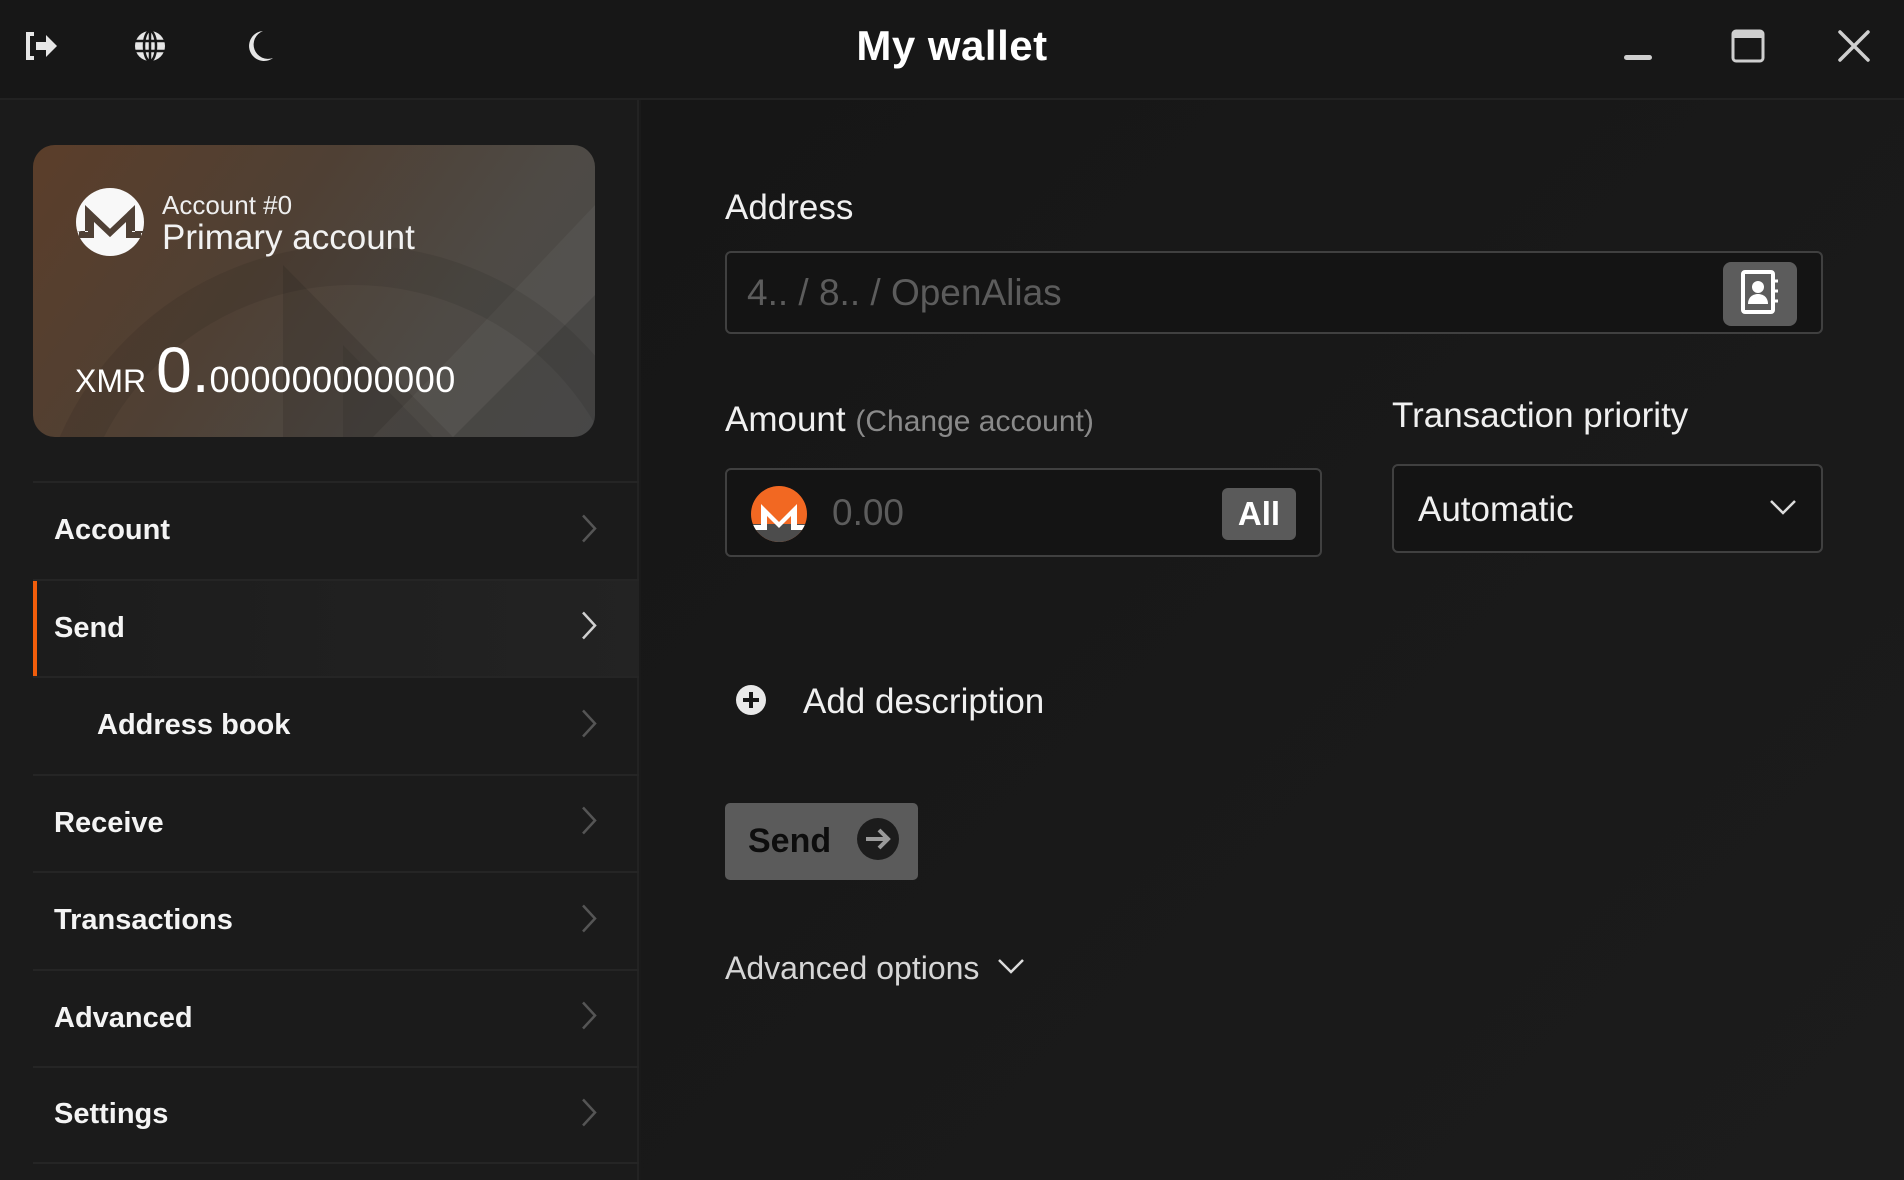  Describe the element at coordinates (143, 920) in the screenshot. I see `sidebar-item-label: Transactions` at that location.